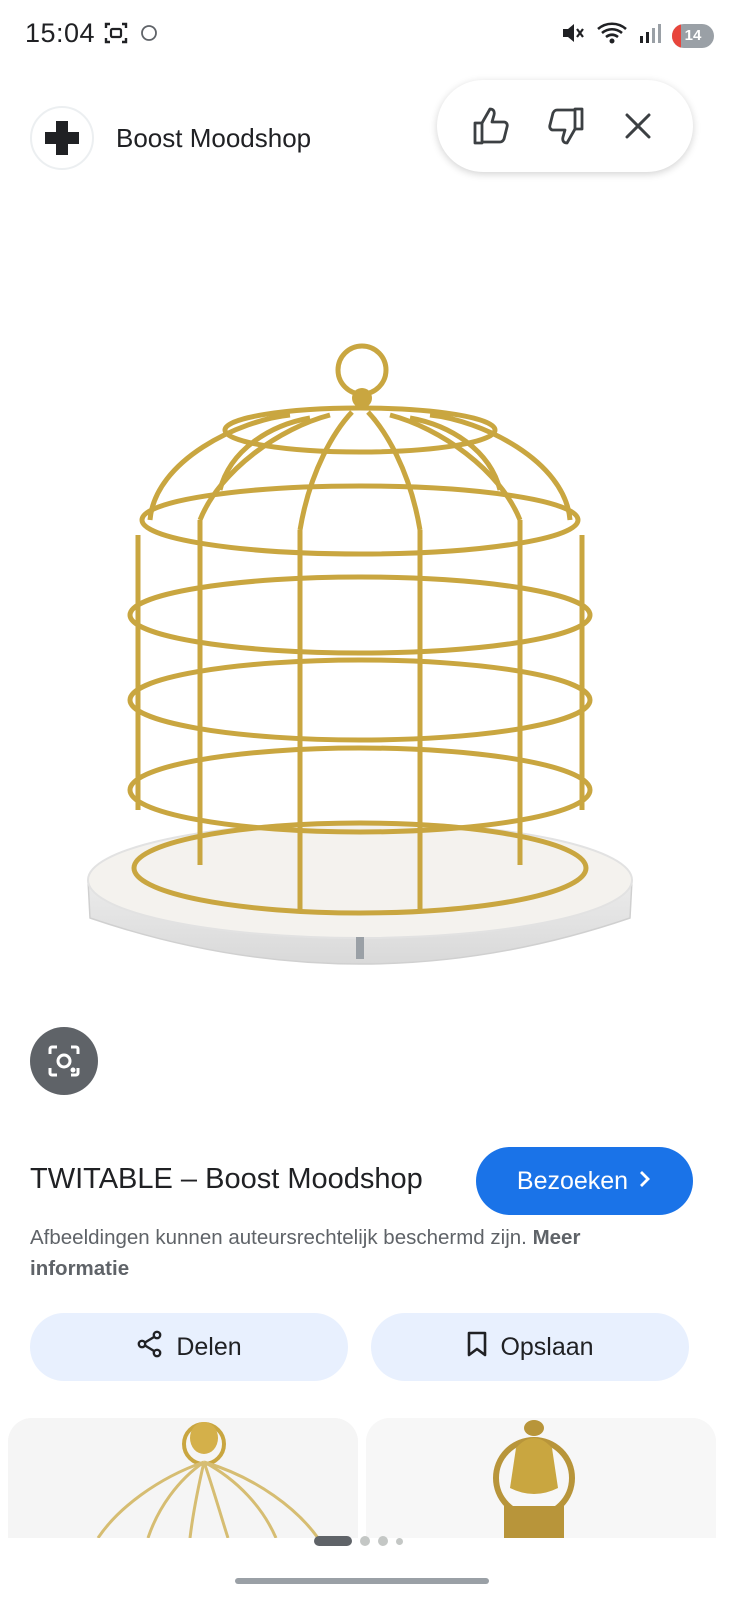 This screenshot has height=1600, width=738. Describe the element at coordinates (116, 35) in the screenshot. I see `screenshot-icon` at that location.